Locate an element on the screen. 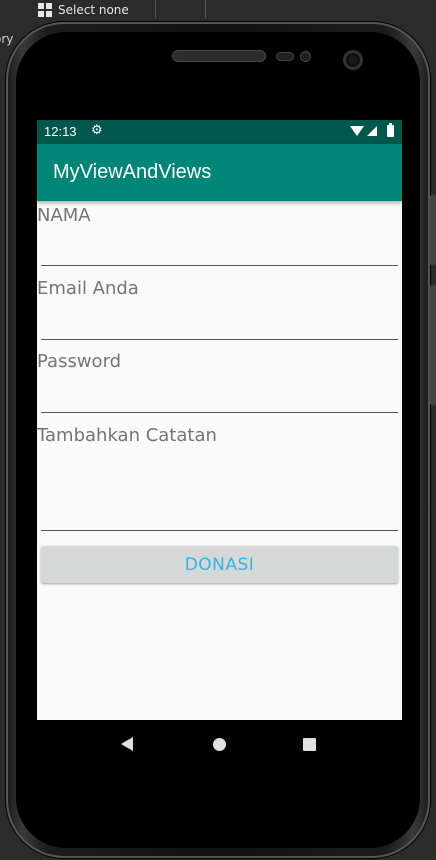  select-none-button: Select none is located at coordinates (83, 10).